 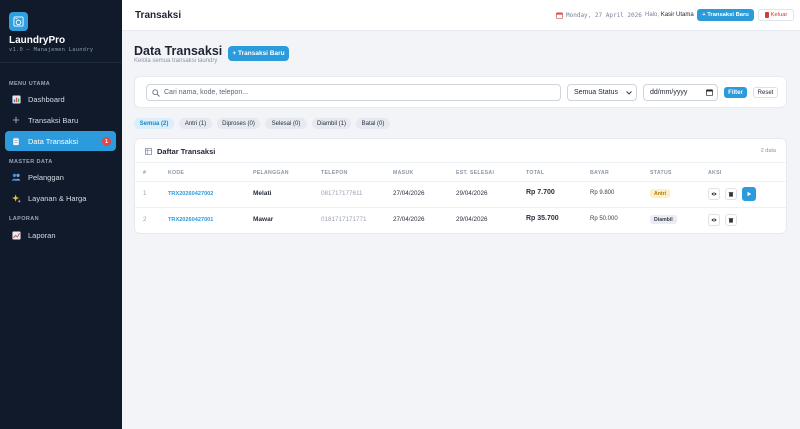 I want to click on user-greeting: Halo, Kasir Utama, so click(x=669, y=15).